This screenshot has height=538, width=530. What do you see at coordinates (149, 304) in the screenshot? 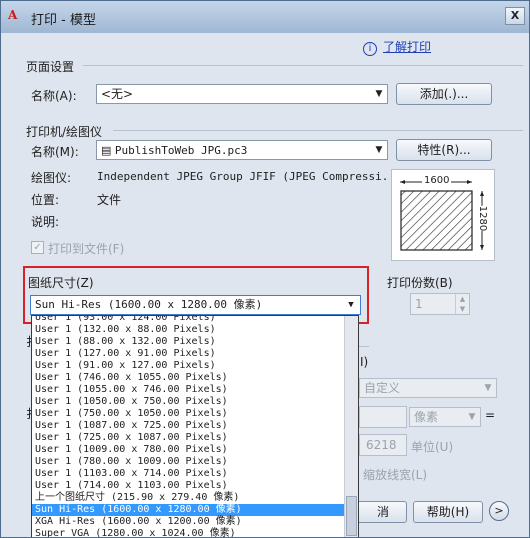
I see `paper-size-value: Sun Hi-Res (1600.00 x 1280.00 像素)` at bounding box center [149, 304].